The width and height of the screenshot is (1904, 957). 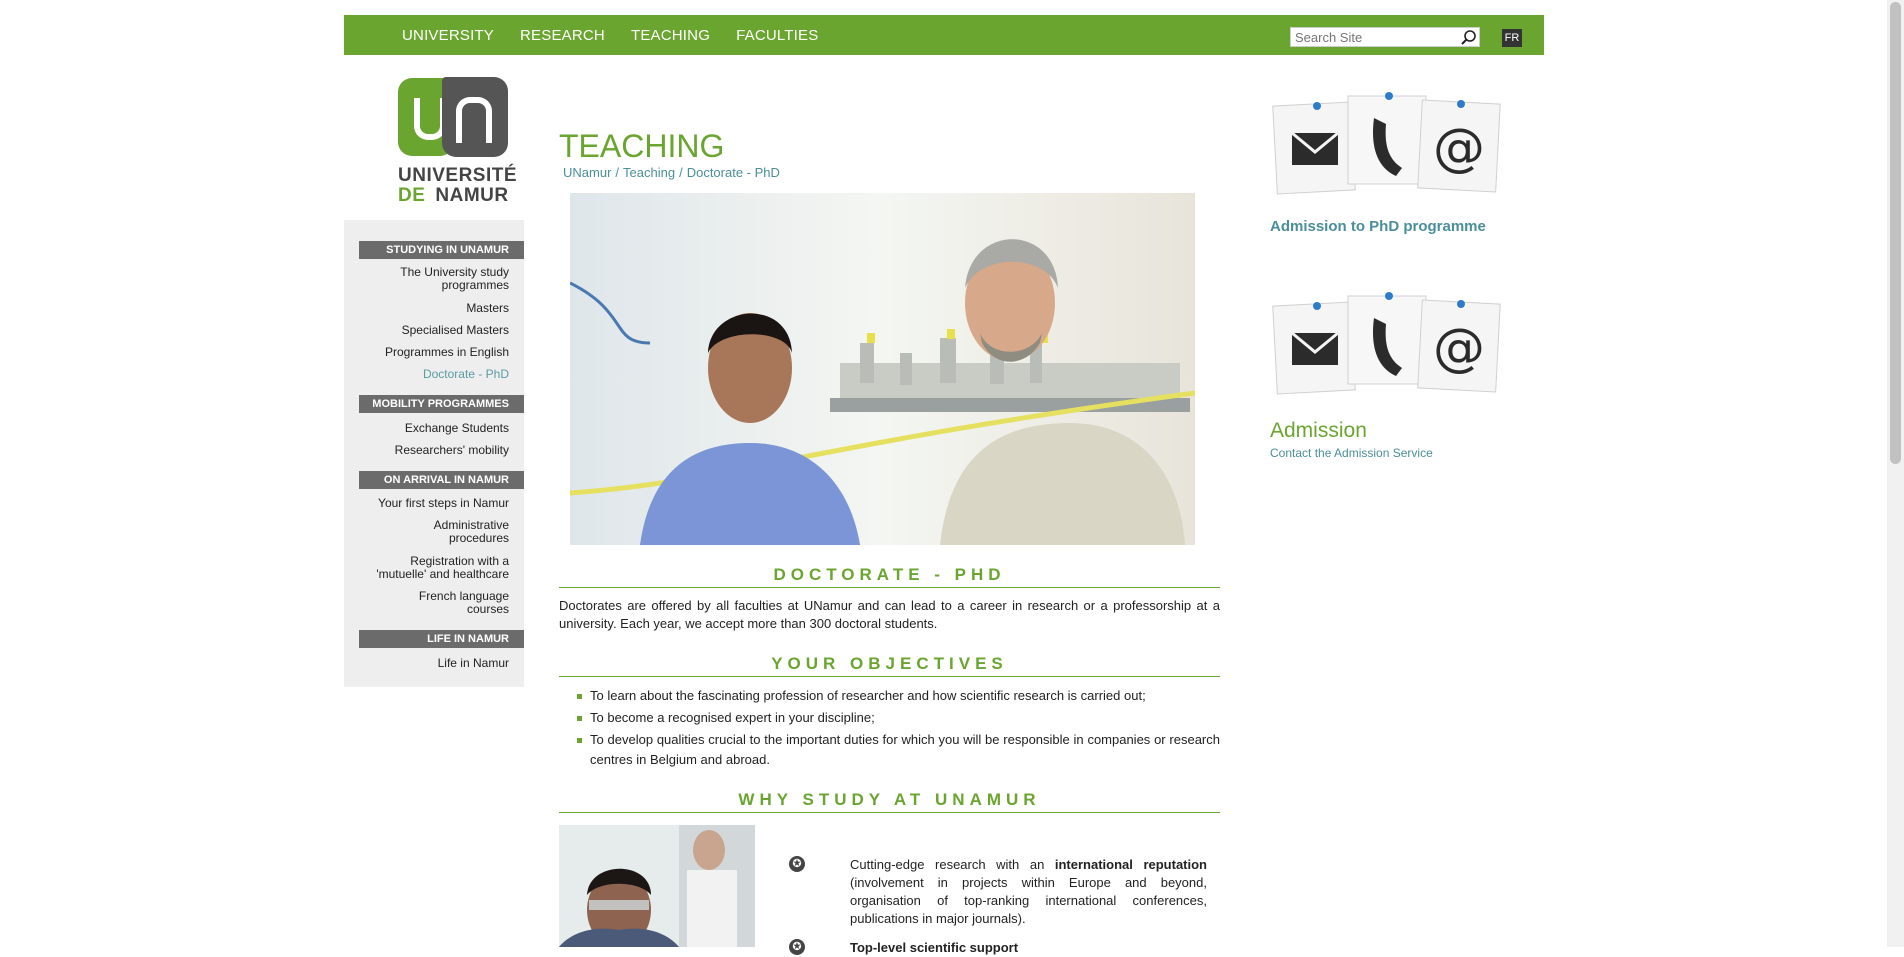 I want to click on admission-title: Admission, so click(x=1318, y=431).